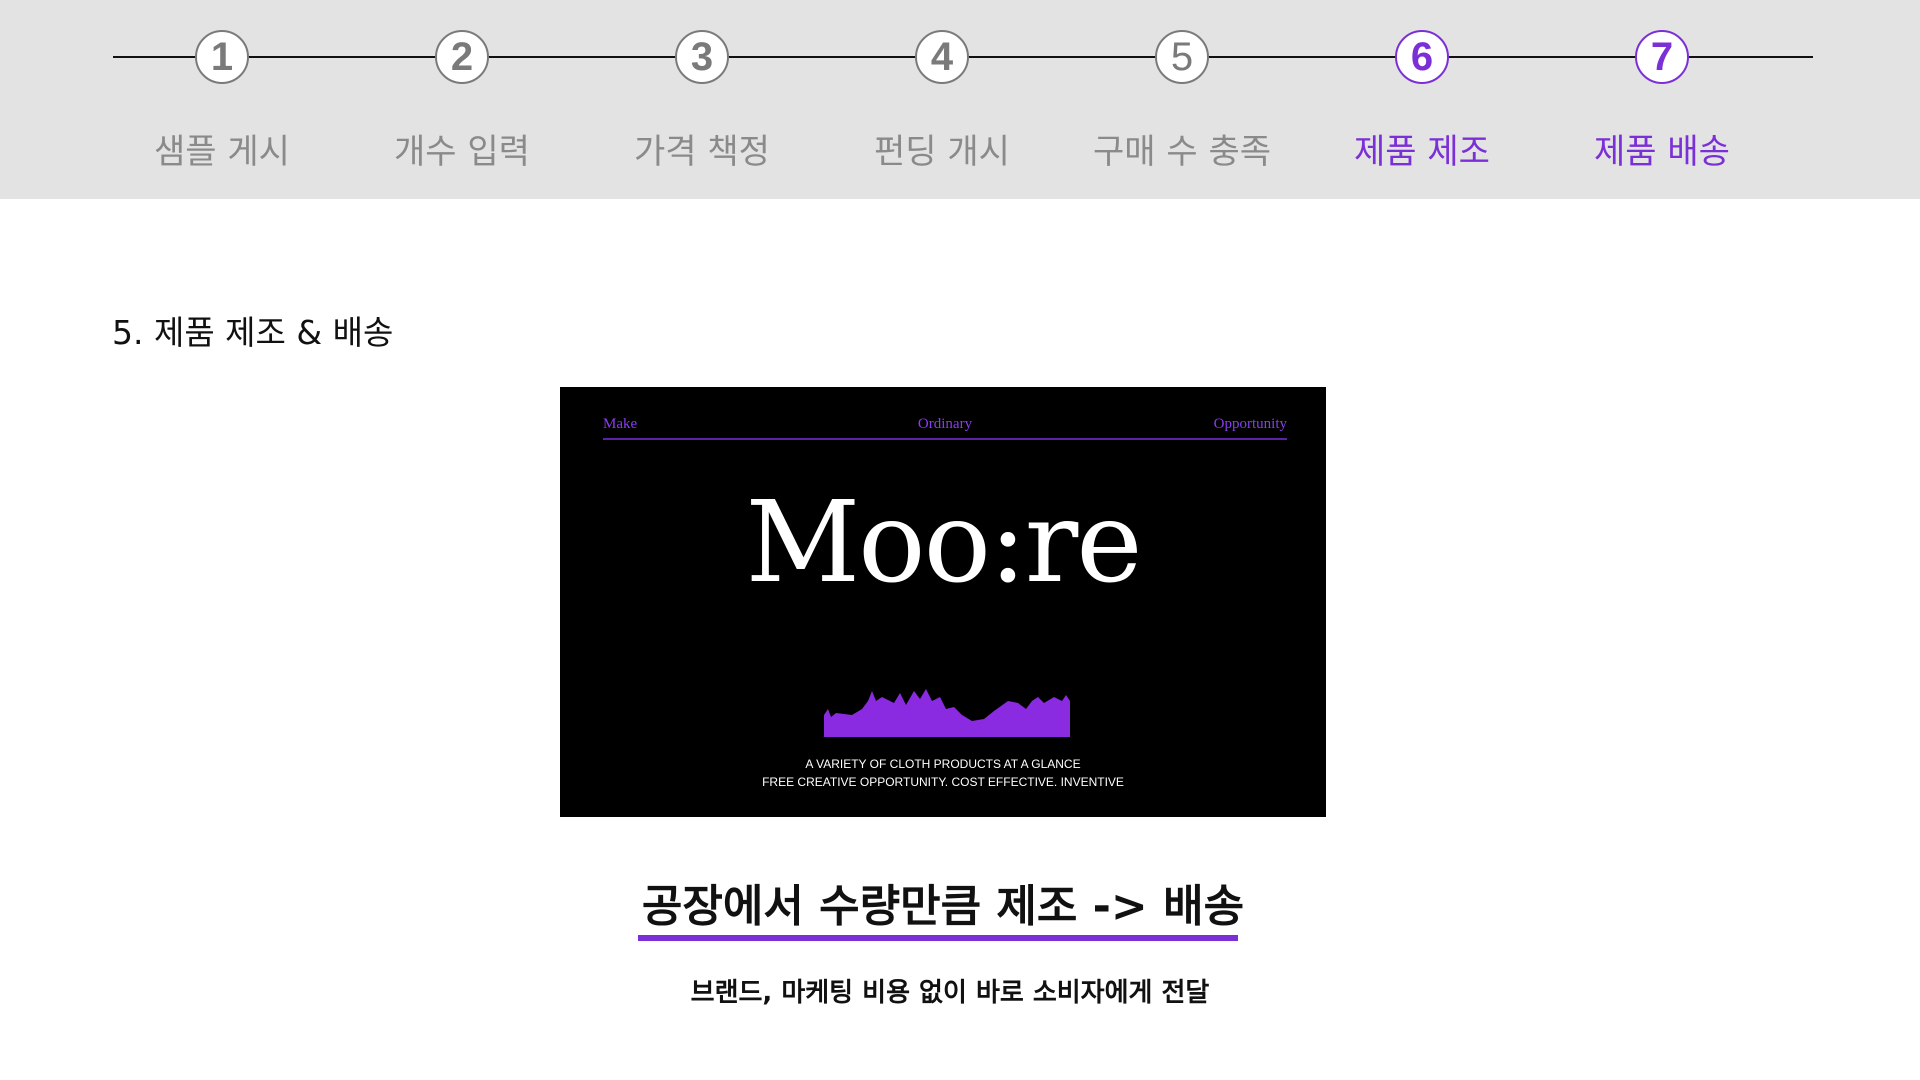 The height and width of the screenshot is (1080, 1920). Describe the element at coordinates (942, 99) in the screenshot. I see `step-4: 4 펀딩 개시` at that location.